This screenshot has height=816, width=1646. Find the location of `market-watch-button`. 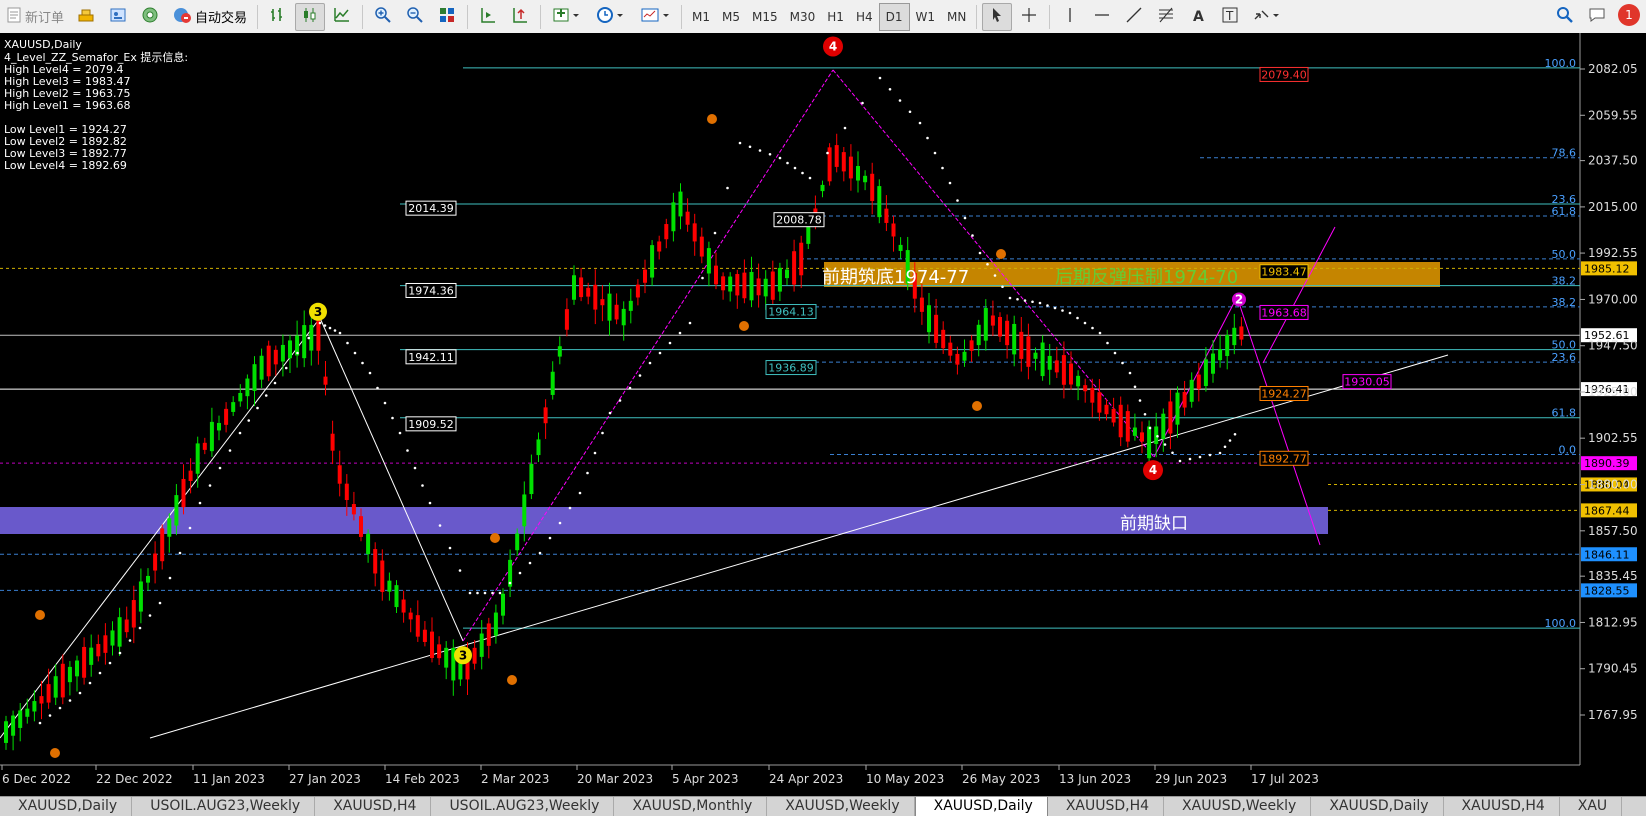

market-watch-button is located at coordinates (86, 17).